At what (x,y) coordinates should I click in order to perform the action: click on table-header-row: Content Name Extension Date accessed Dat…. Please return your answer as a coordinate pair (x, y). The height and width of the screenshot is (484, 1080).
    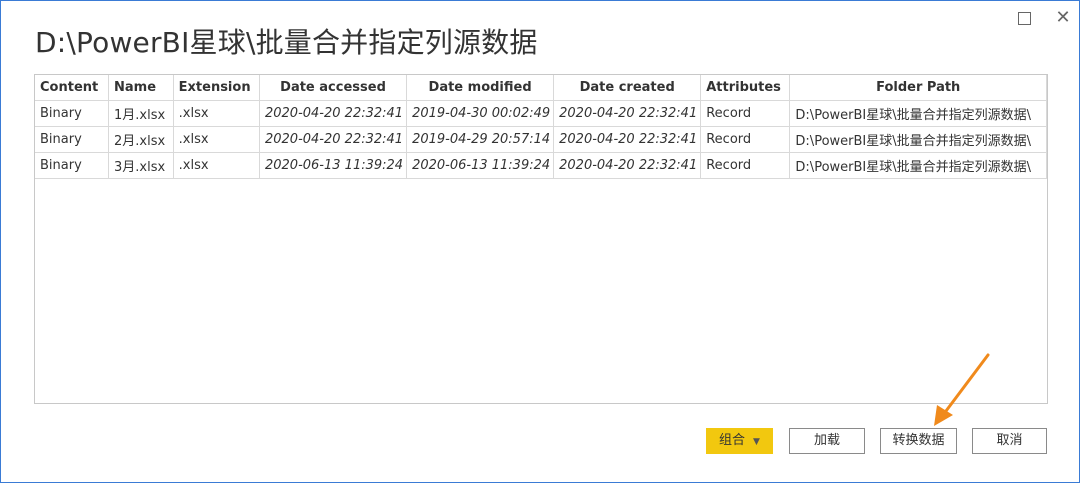
    Looking at the image, I should click on (541, 88).